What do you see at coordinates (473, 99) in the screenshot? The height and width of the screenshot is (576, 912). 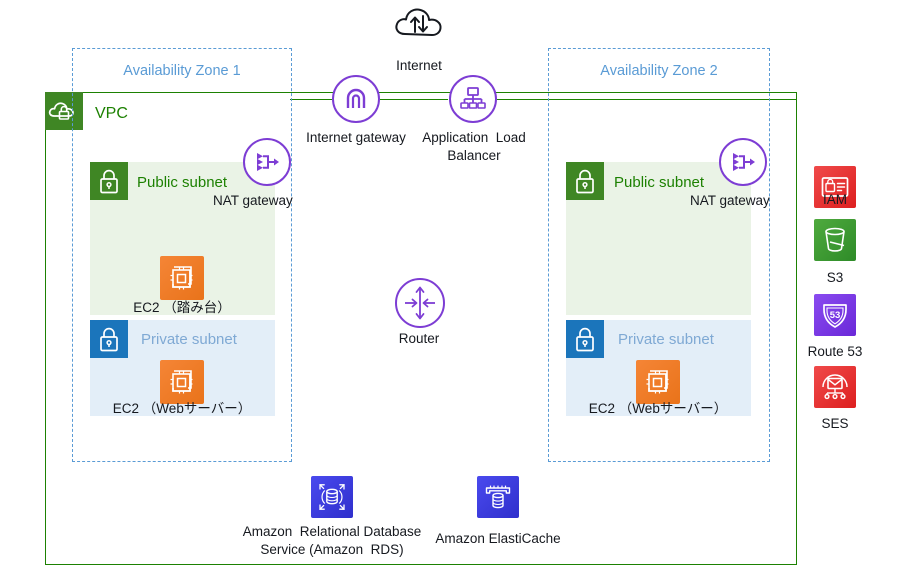 I see `application-load-balancer-icon` at bounding box center [473, 99].